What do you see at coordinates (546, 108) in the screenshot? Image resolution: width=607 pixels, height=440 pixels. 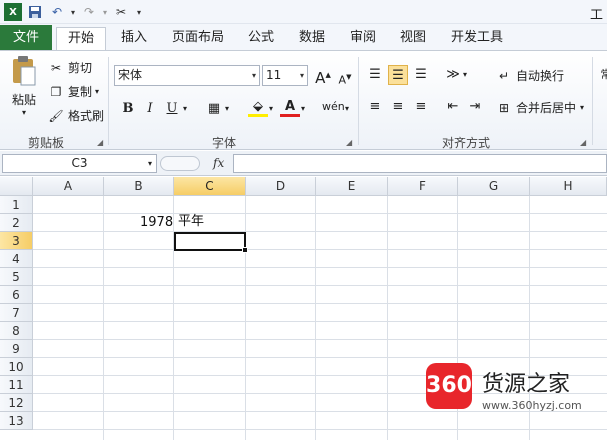 I see `merge-center-label: 合并后居中` at bounding box center [546, 108].